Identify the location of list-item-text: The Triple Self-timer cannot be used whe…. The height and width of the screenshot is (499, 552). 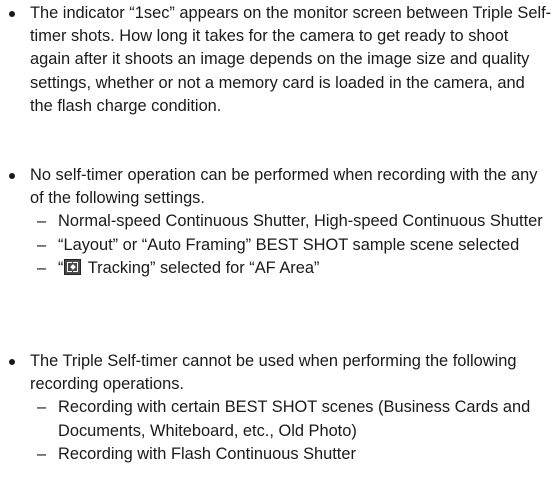
(273, 373).